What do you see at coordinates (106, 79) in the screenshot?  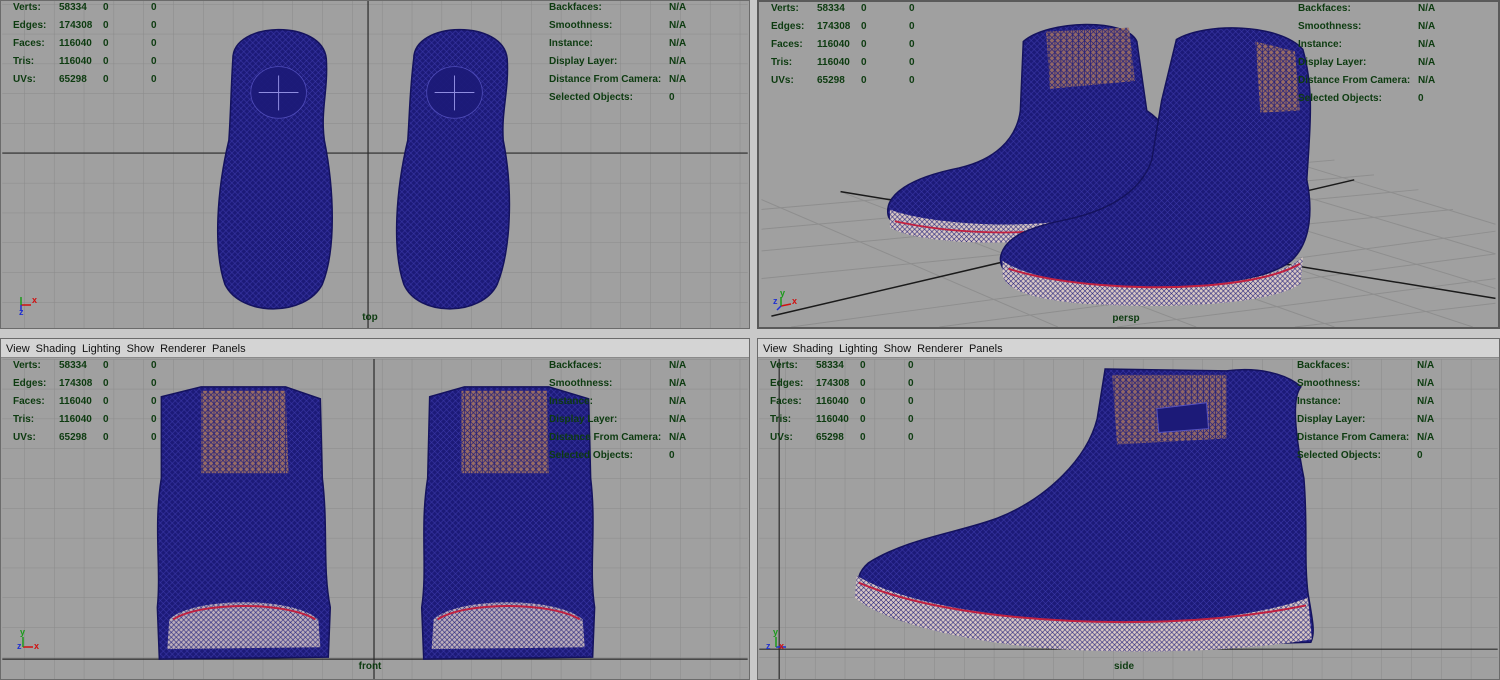 I see `hud-stat-row: UVs: 65298 0 0` at bounding box center [106, 79].